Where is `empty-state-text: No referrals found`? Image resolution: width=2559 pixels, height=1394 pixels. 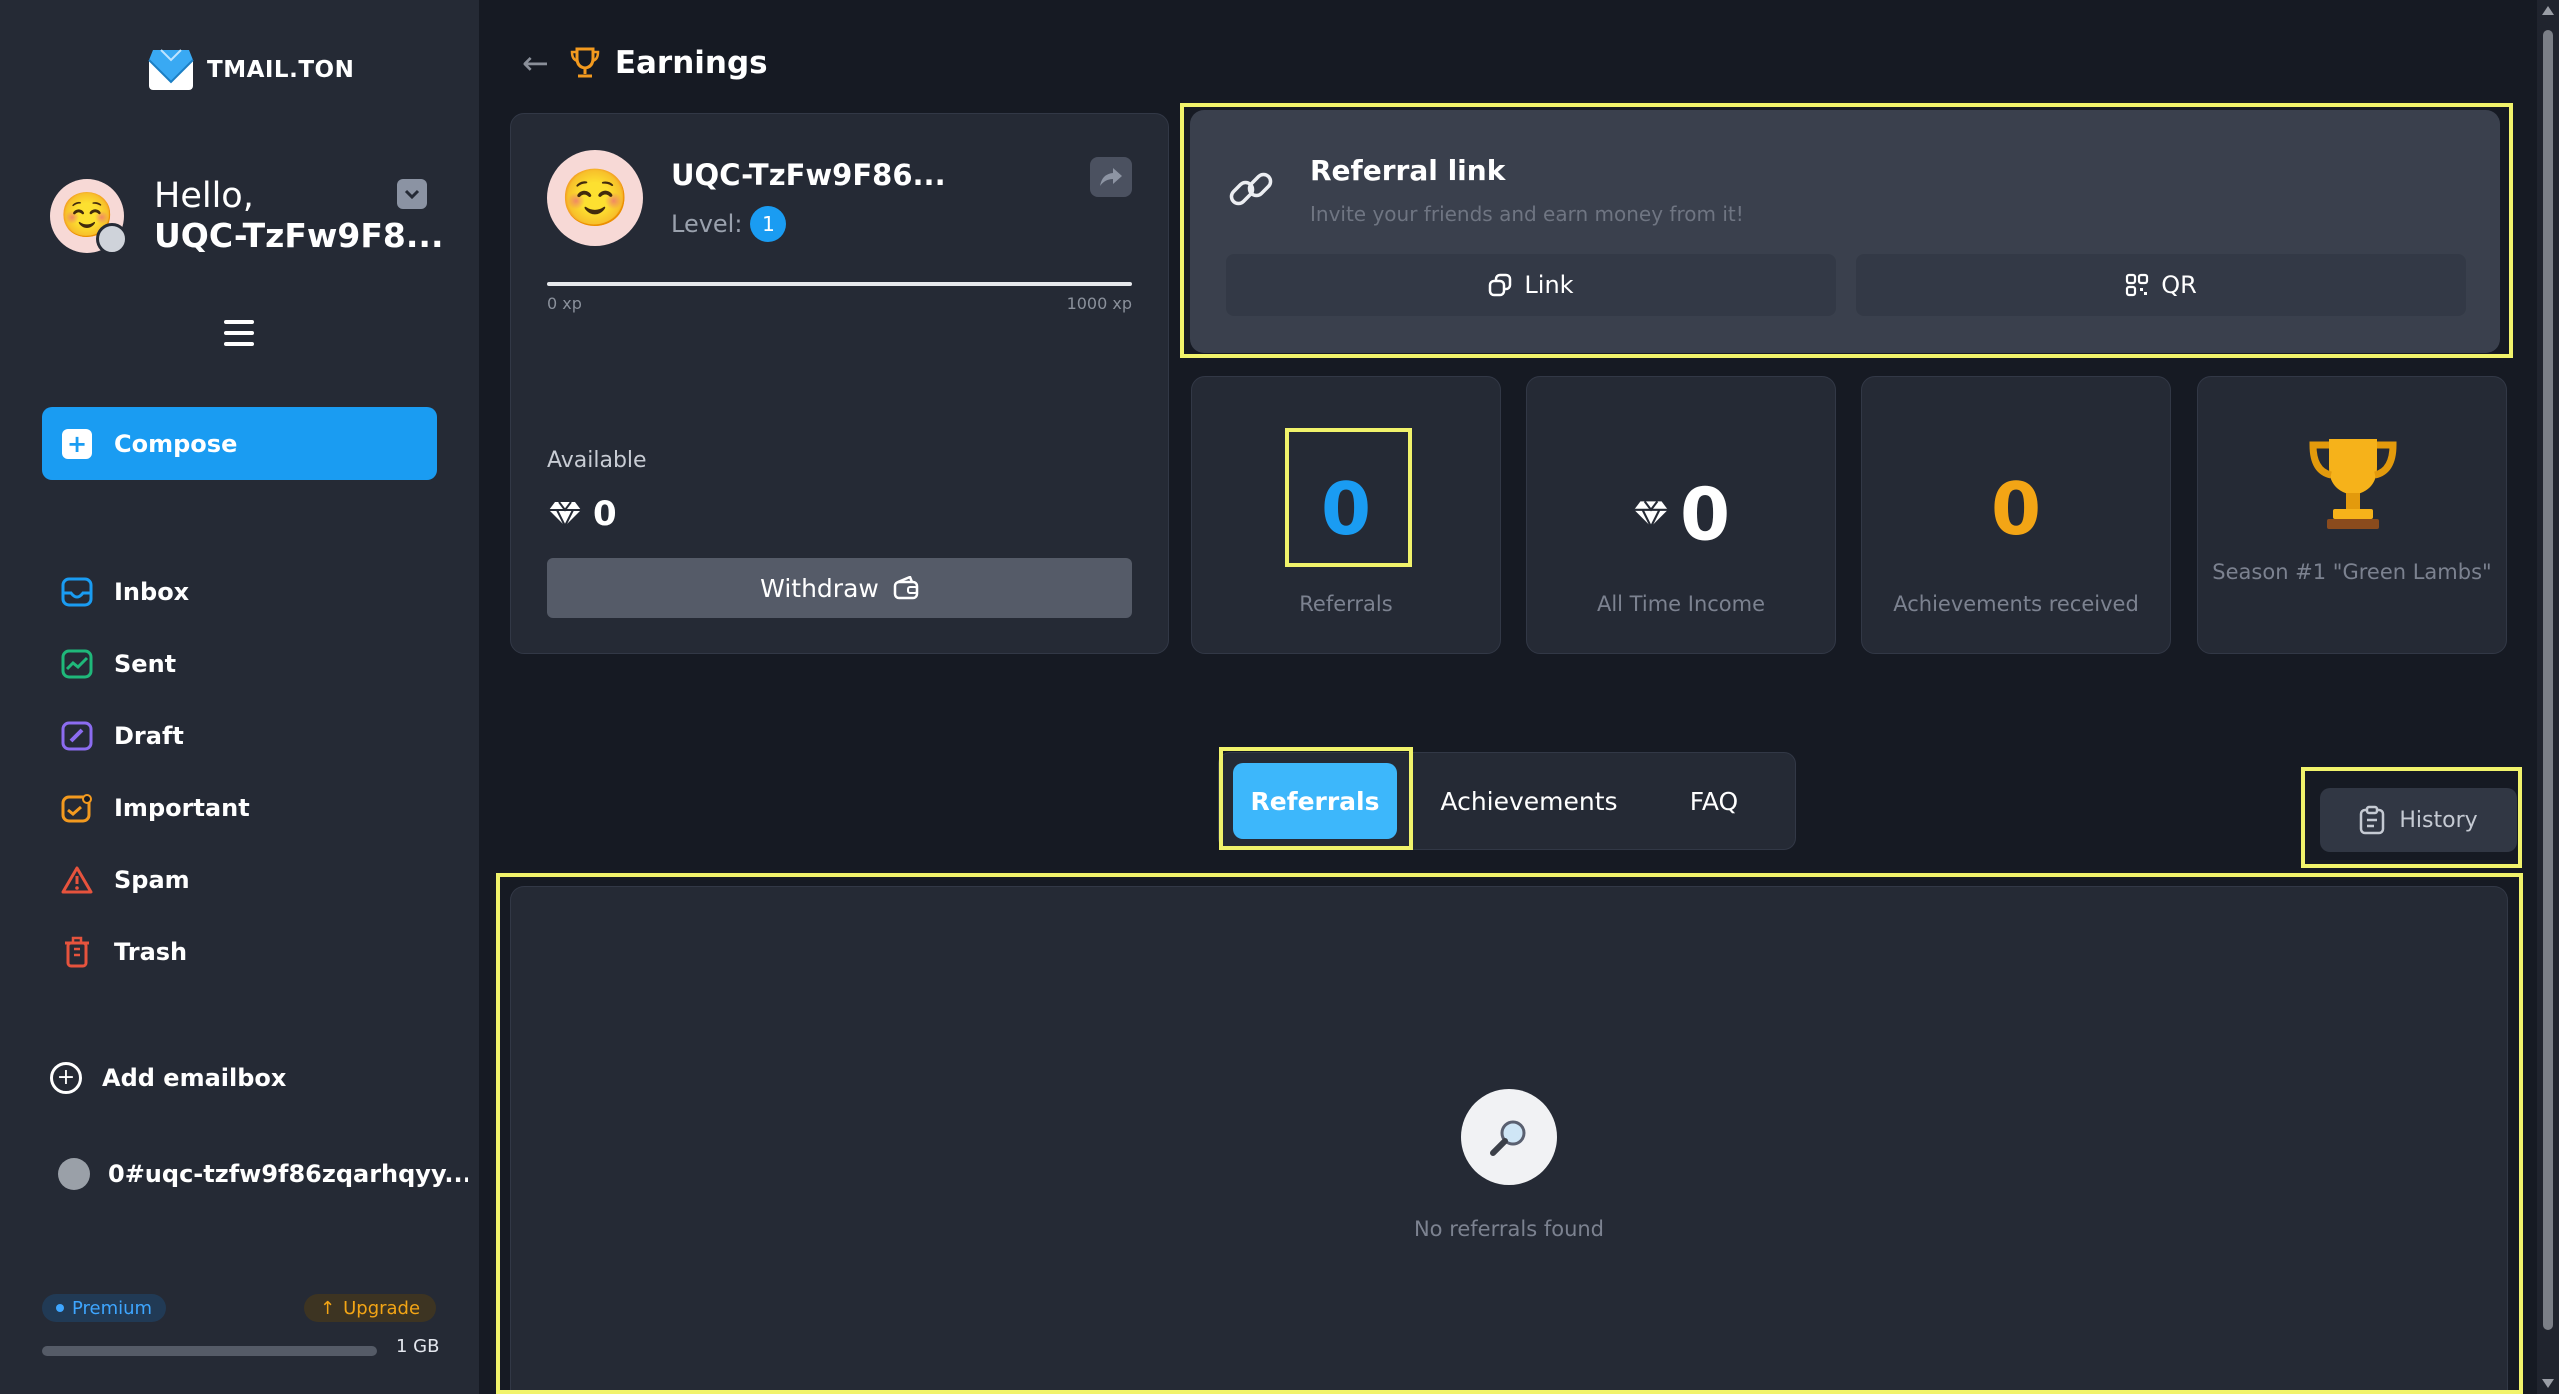
empty-state-text: No referrals found is located at coordinates (1509, 1229).